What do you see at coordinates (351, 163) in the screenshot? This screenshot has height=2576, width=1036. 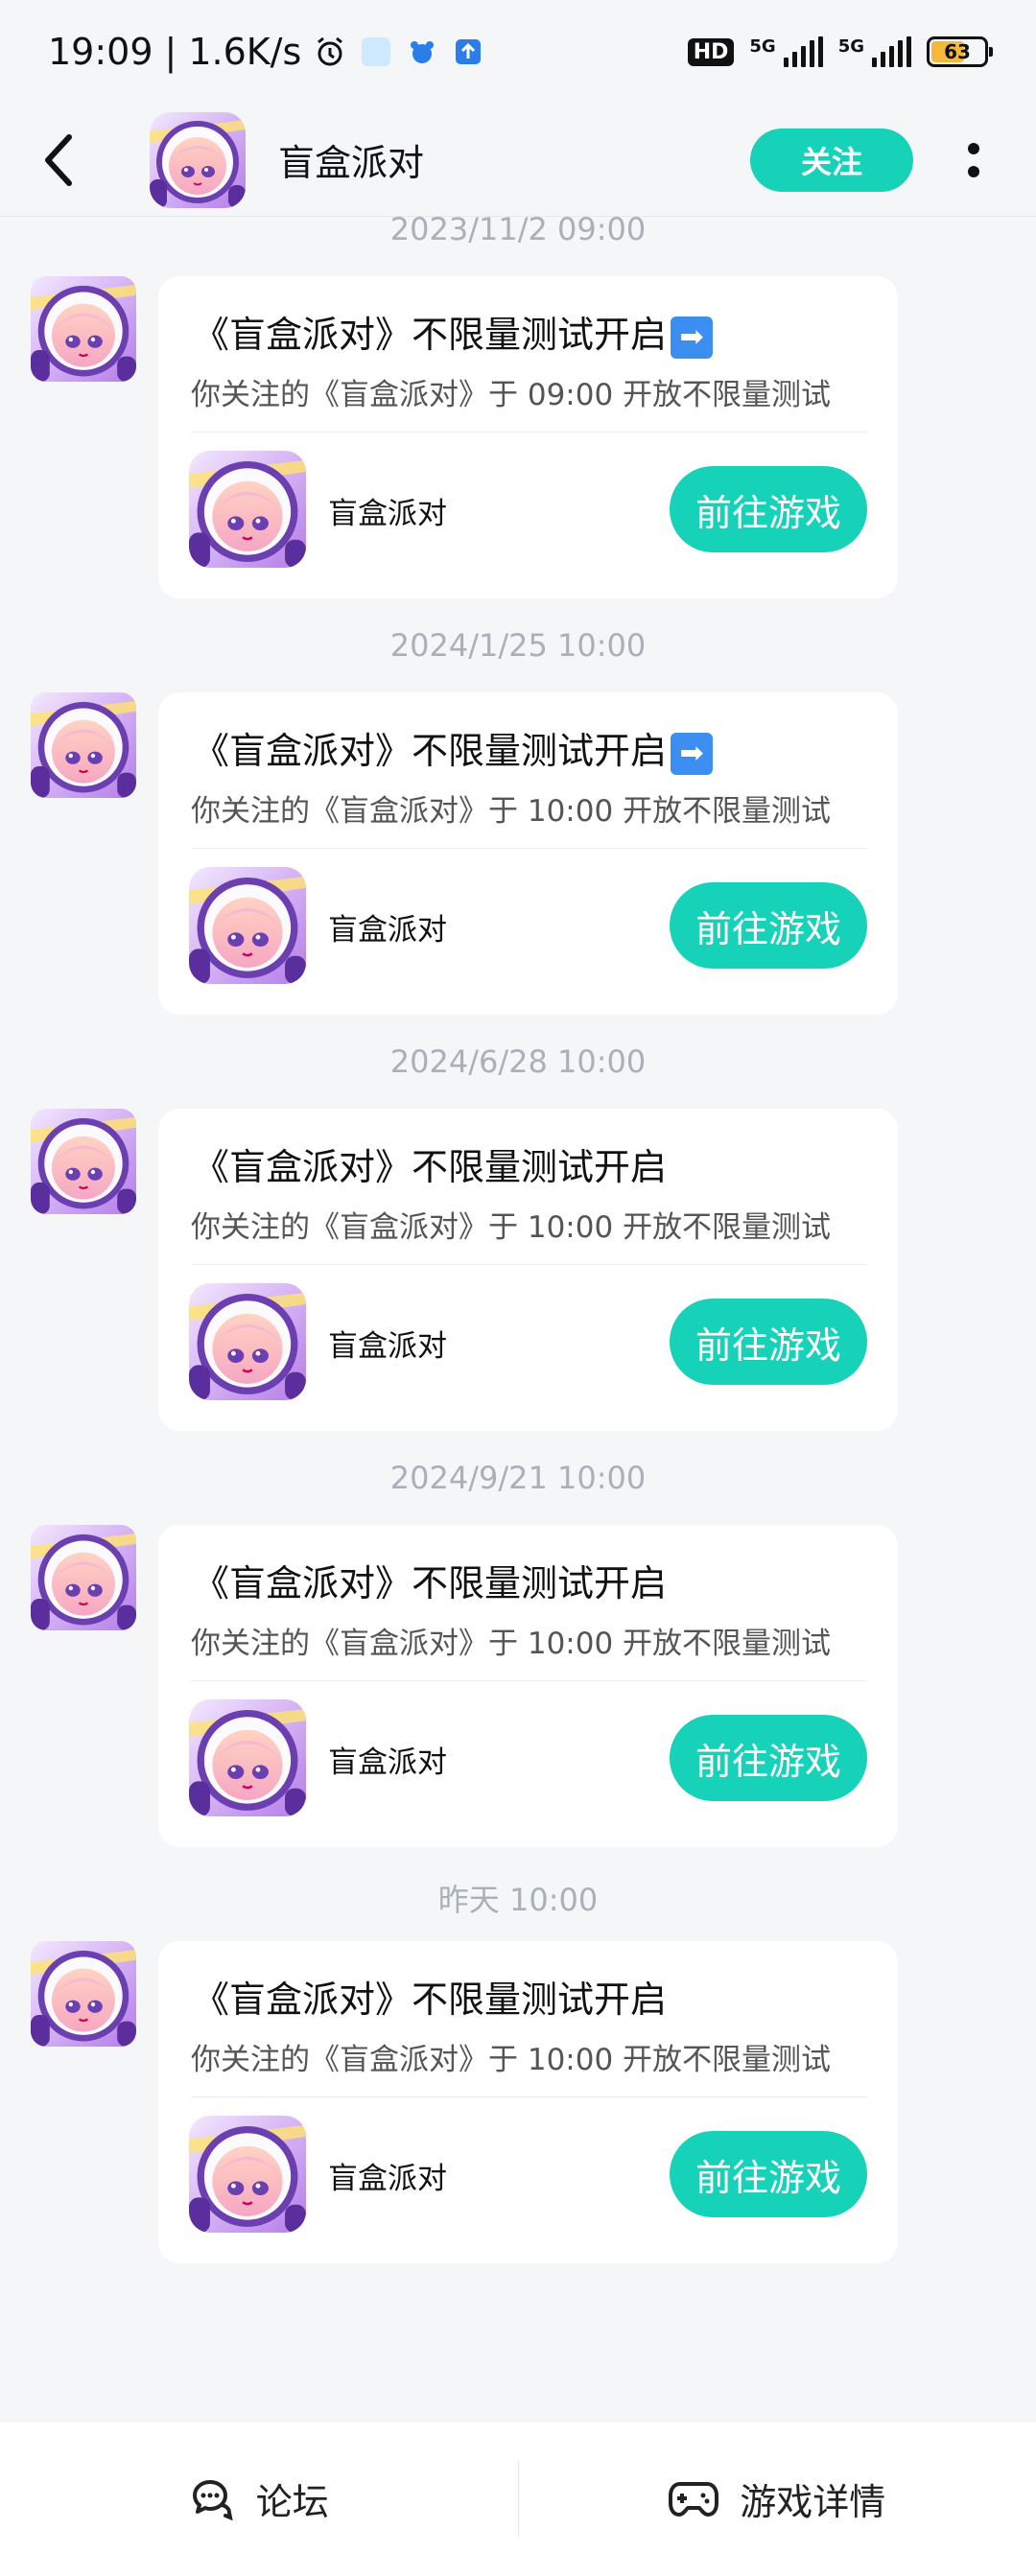 I see `header-title: 盲盒派对` at bounding box center [351, 163].